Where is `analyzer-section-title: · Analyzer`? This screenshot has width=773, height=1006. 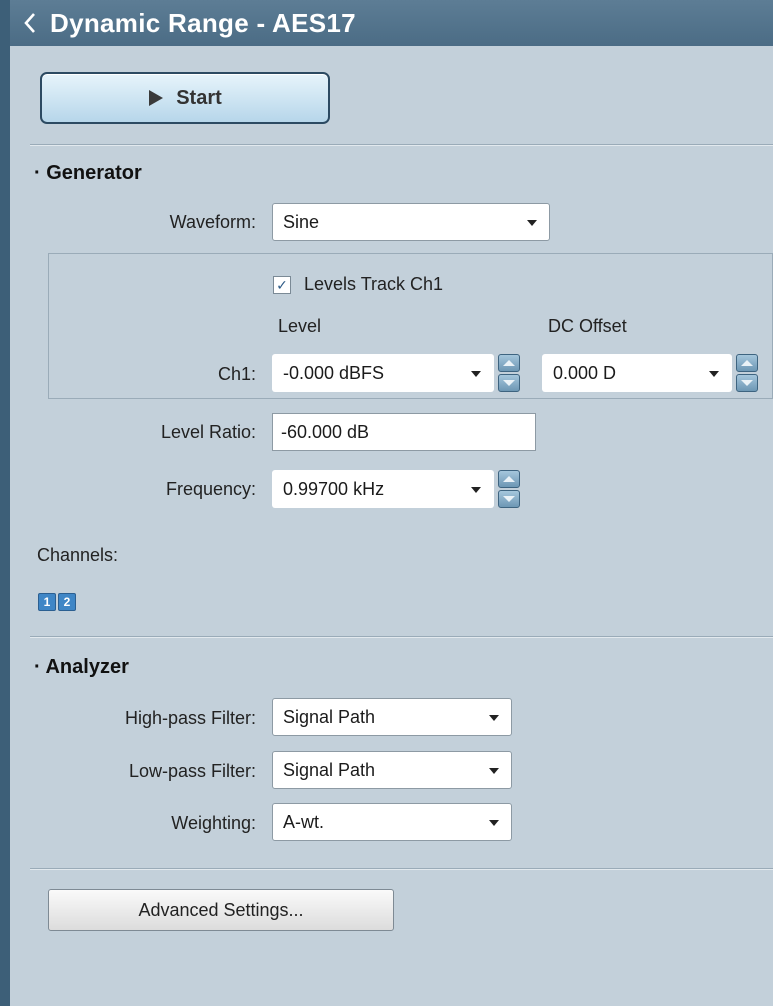 analyzer-section-title: · Analyzer is located at coordinates (81, 667).